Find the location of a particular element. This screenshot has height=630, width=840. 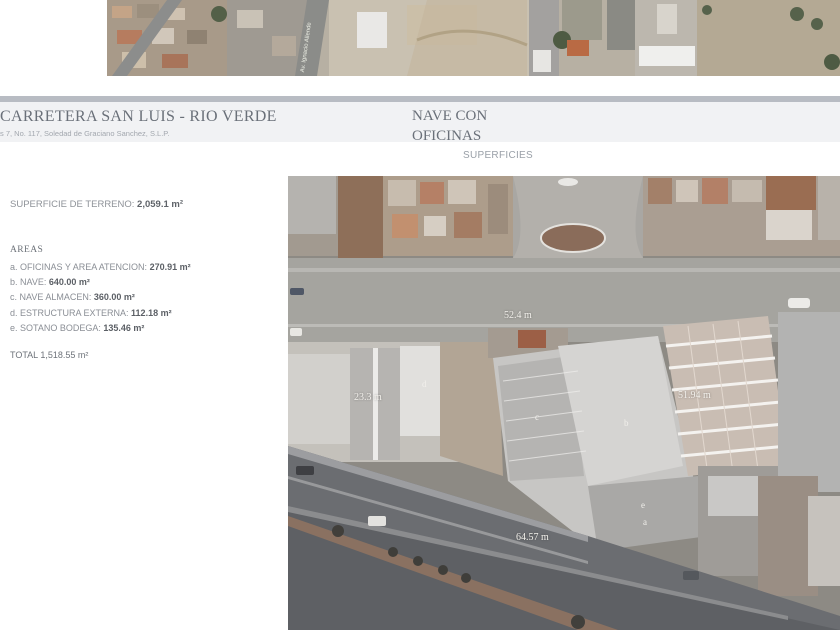

terrain-label: SUPERFICIE DE TERRENO: is located at coordinates (72, 204).